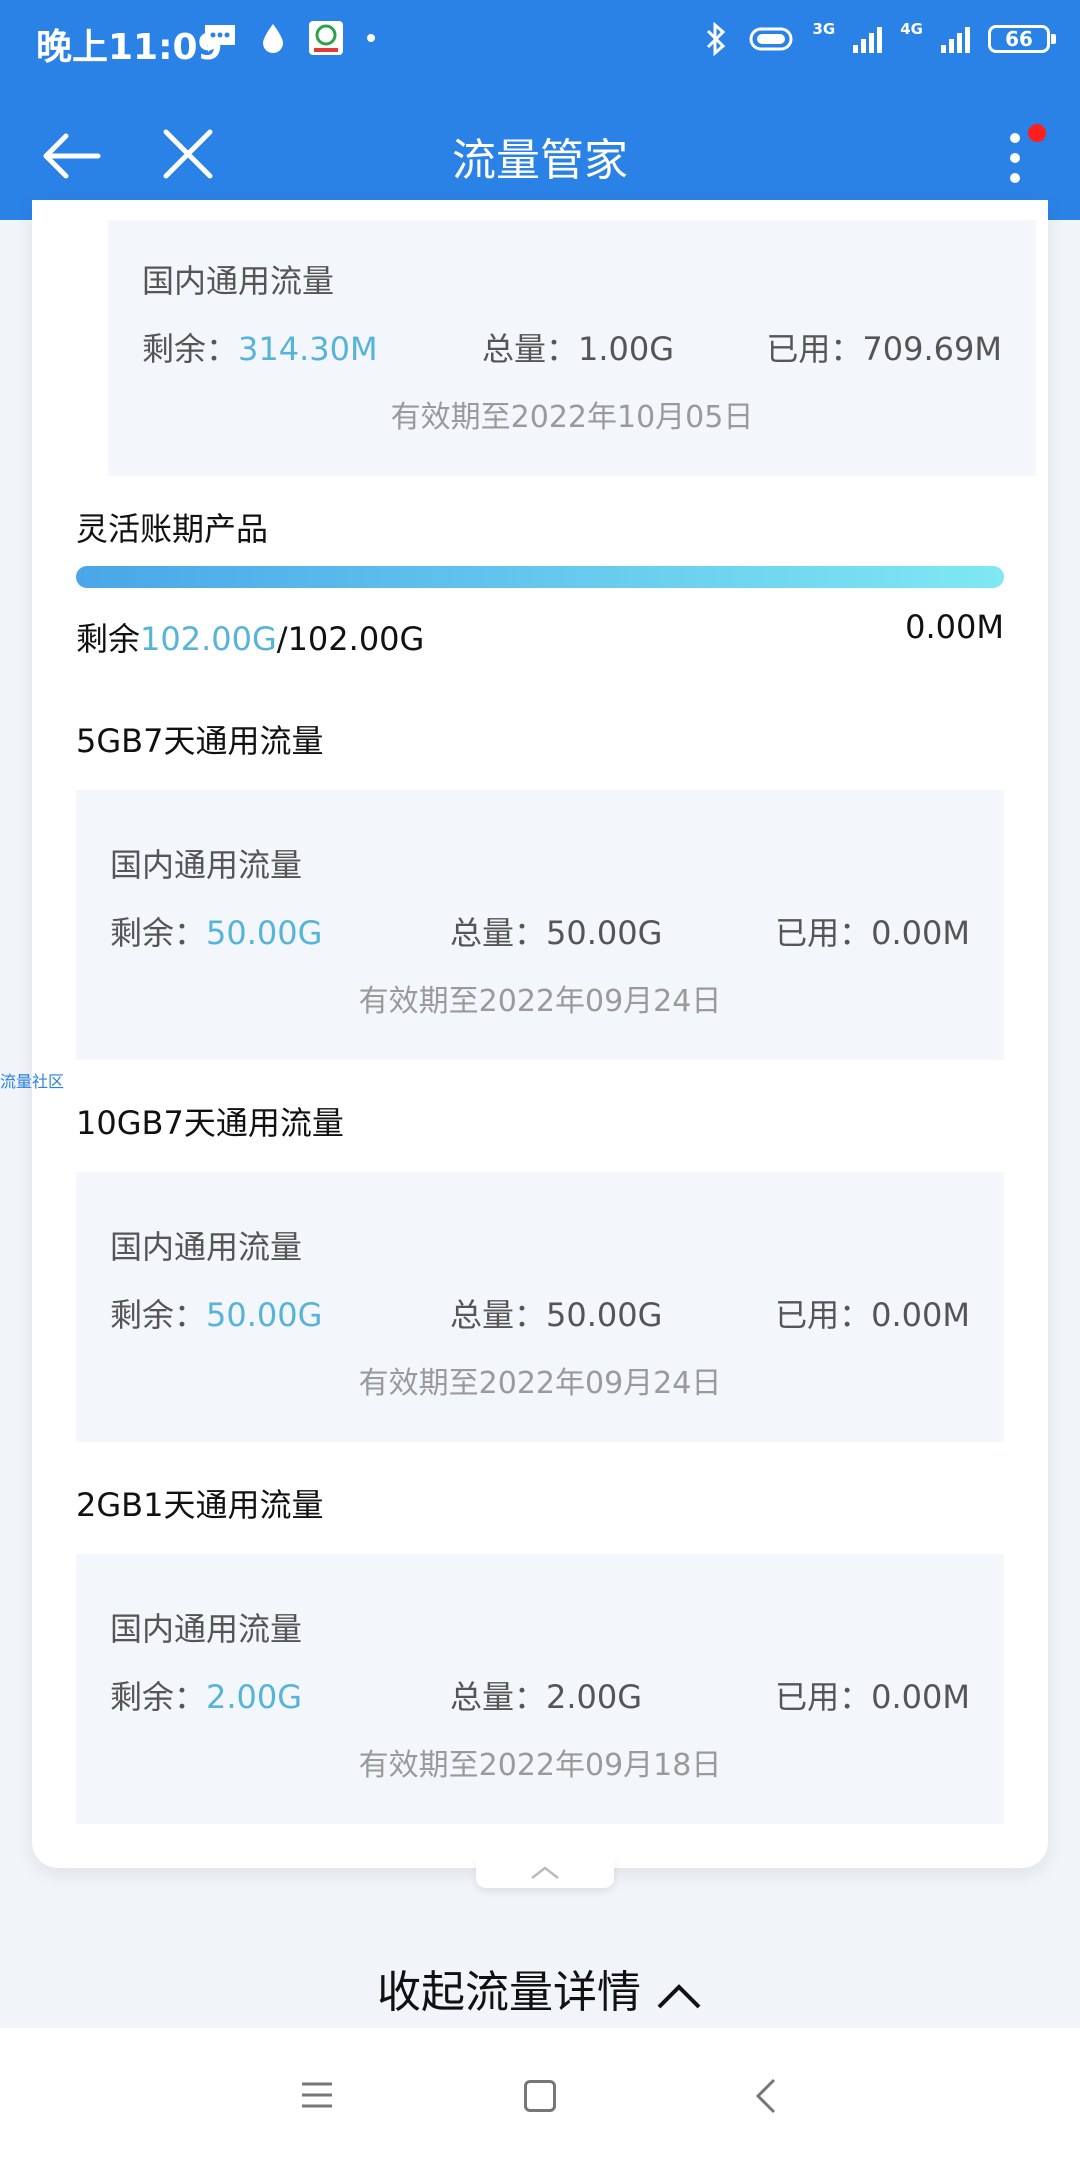  Describe the element at coordinates (540, 2096) in the screenshot. I see `home-icon` at that location.